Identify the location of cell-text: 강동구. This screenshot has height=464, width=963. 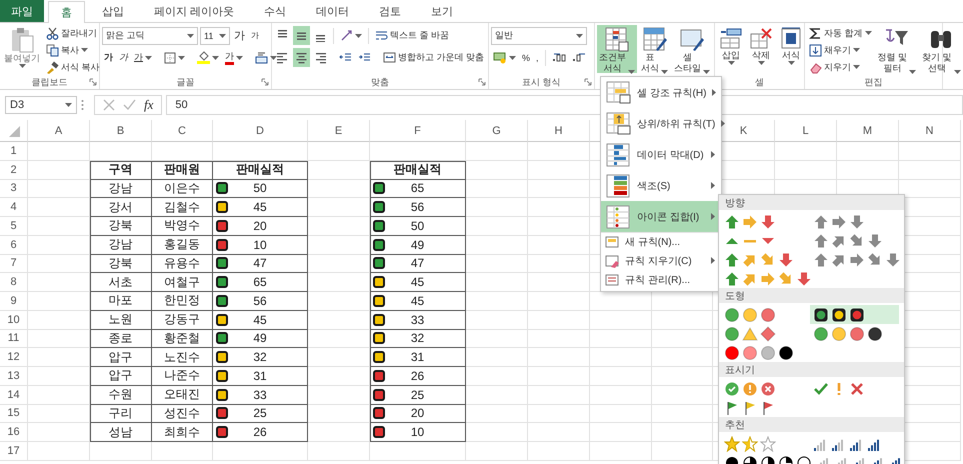
(182, 319).